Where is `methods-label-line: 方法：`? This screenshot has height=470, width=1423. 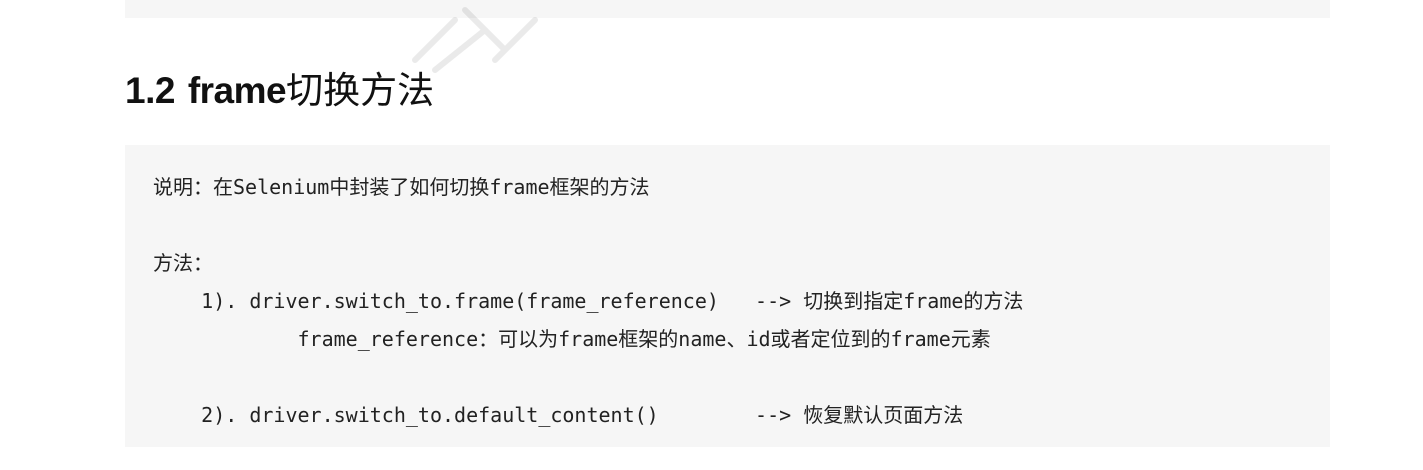 methods-label-line: 方法： is located at coordinates (183, 263).